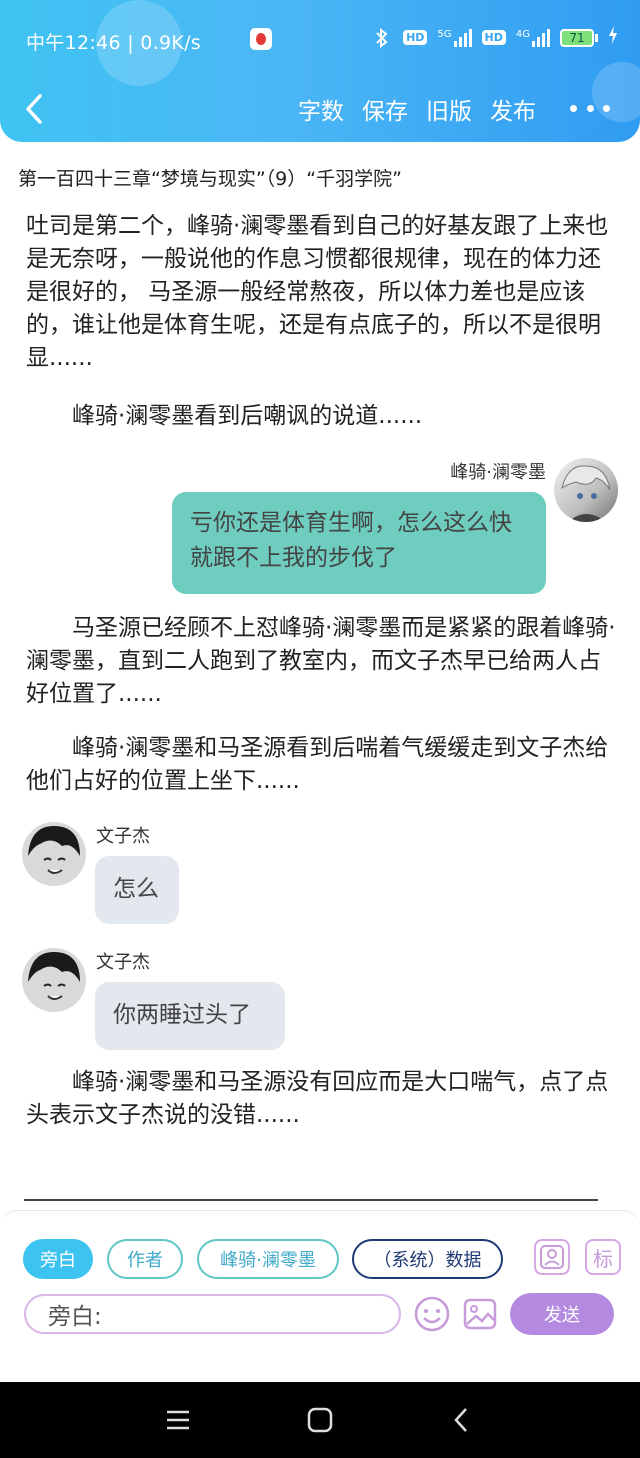 The height and width of the screenshot is (1458, 640). Describe the element at coordinates (562, 1314) in the screenshot. I see `send-button: 发送` at that location.